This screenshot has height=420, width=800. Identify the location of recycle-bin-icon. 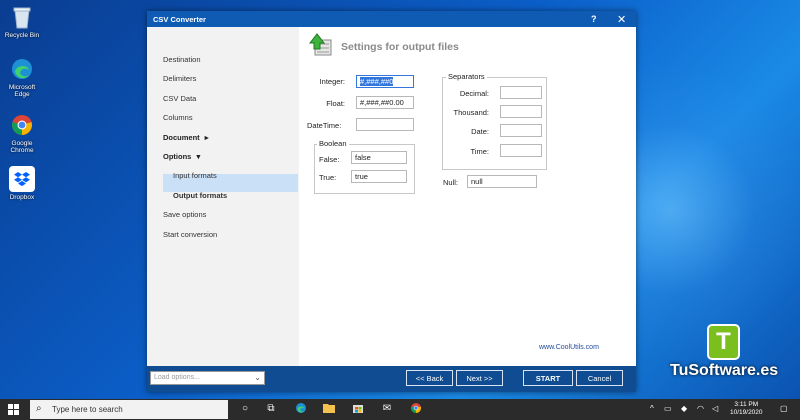
(22, 17).